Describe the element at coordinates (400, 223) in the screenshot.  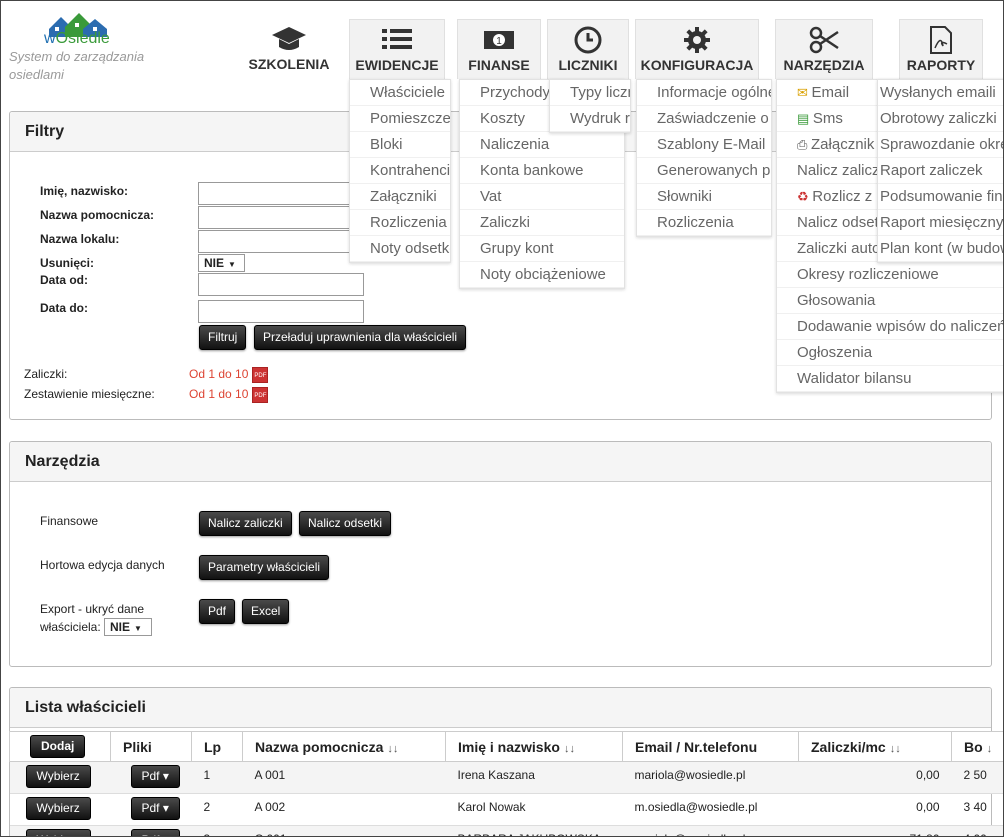
I see `menu-item-ewidencje: Rozliczenia` at that location.